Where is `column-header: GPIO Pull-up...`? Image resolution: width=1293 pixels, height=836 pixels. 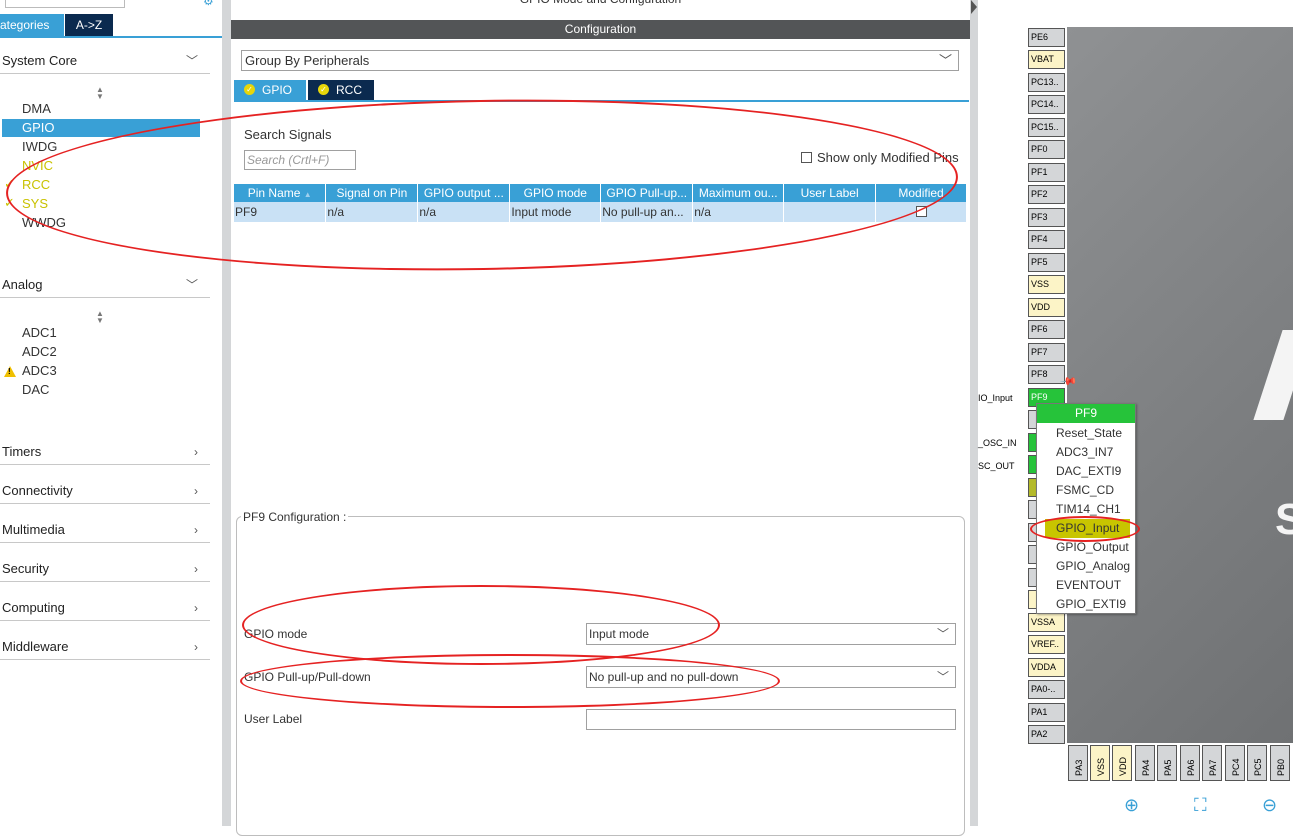 column-header: GPIO Pull-up... is located at coordinates (647, 193).